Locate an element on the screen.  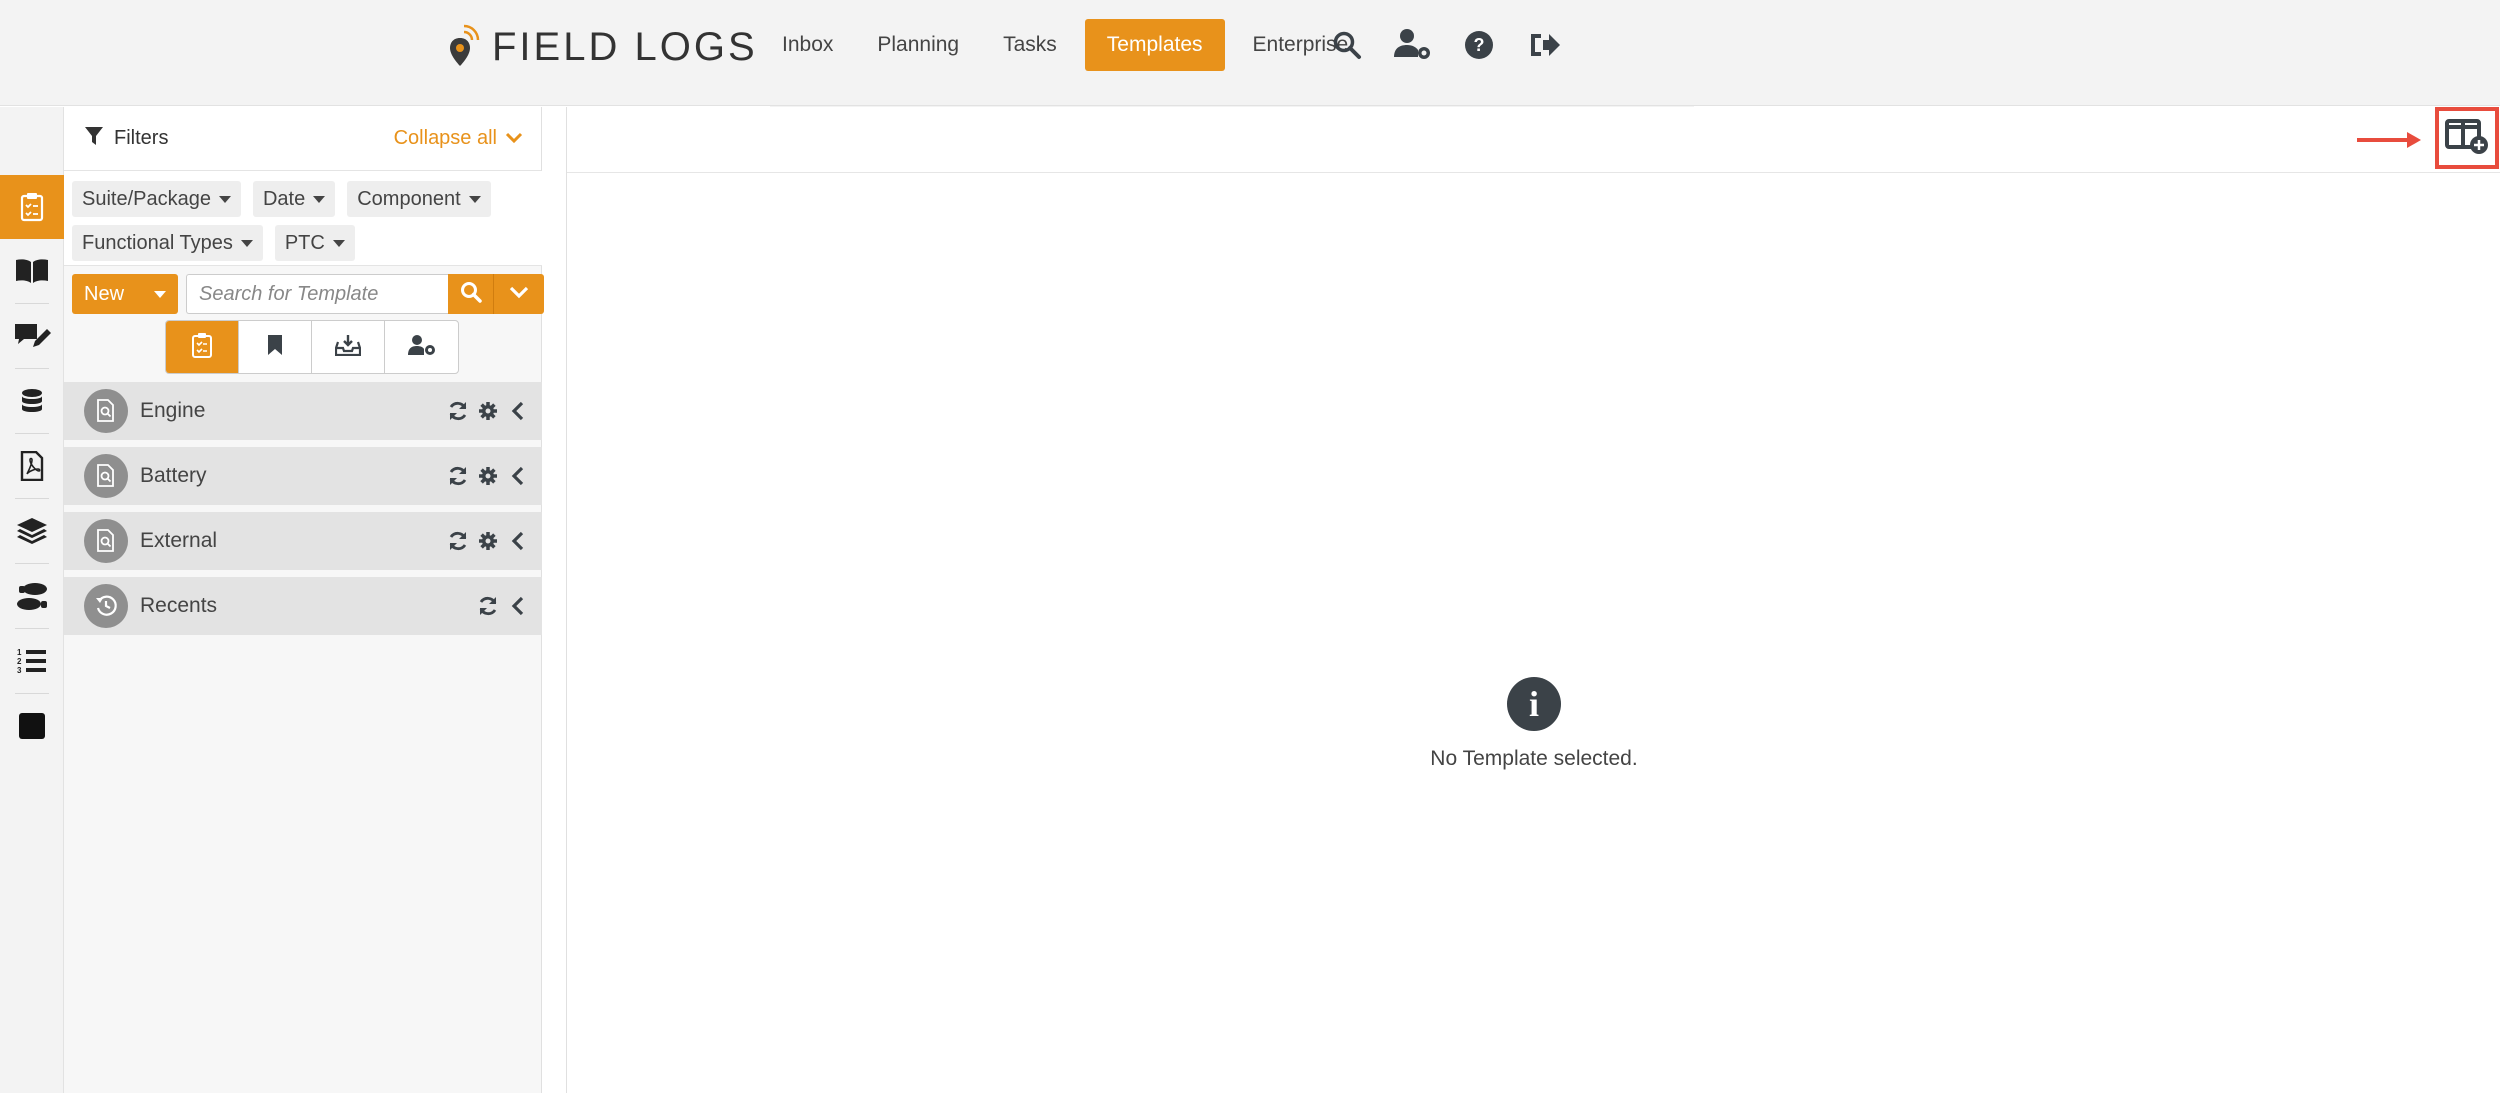
new-button-label: New is located at coordinates (104, 293).